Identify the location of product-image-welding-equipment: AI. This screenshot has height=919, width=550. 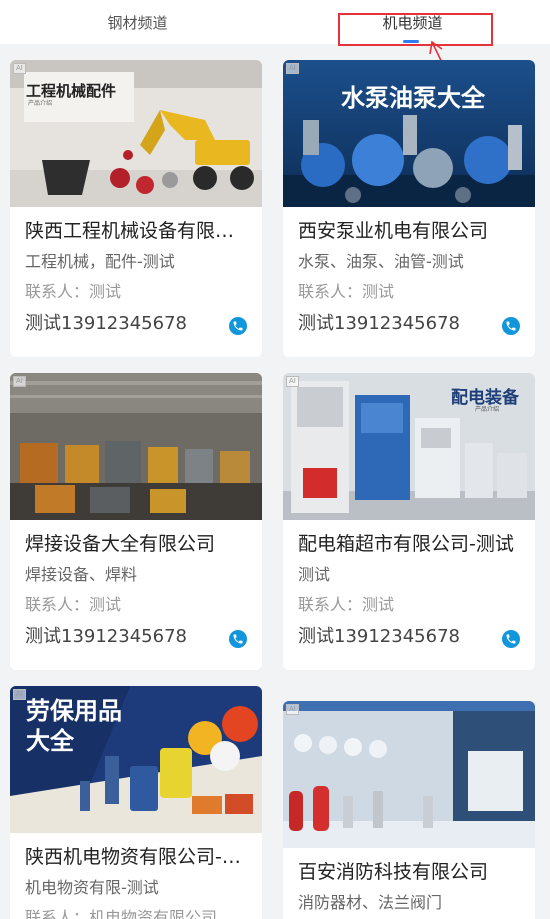
(136, 446).